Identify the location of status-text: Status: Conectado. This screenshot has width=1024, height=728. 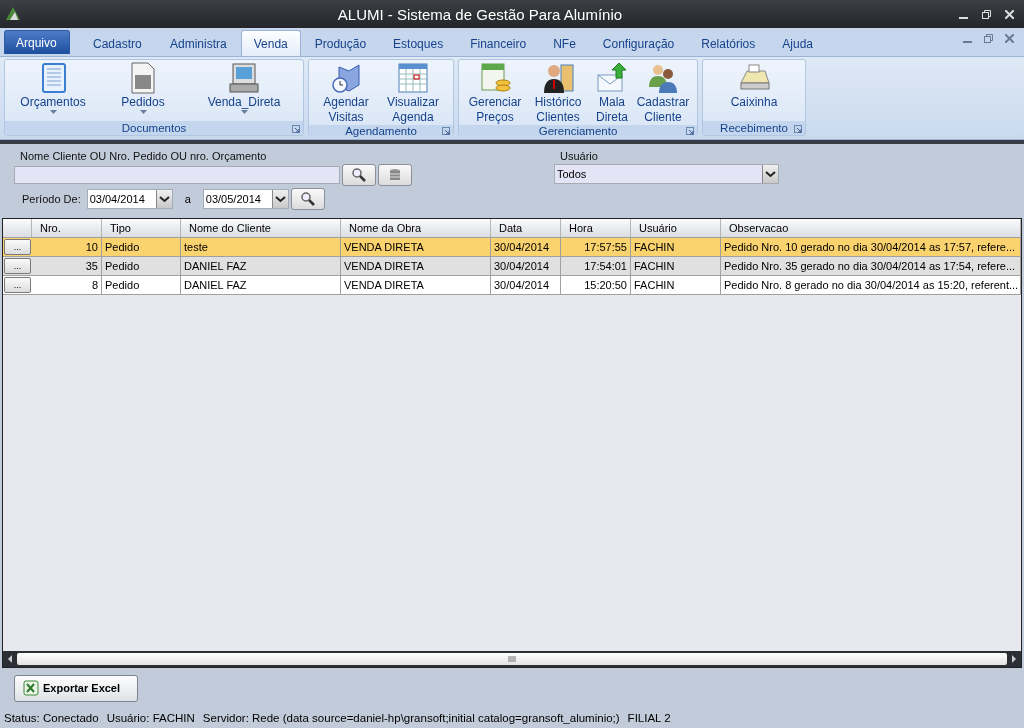
(51, 718).